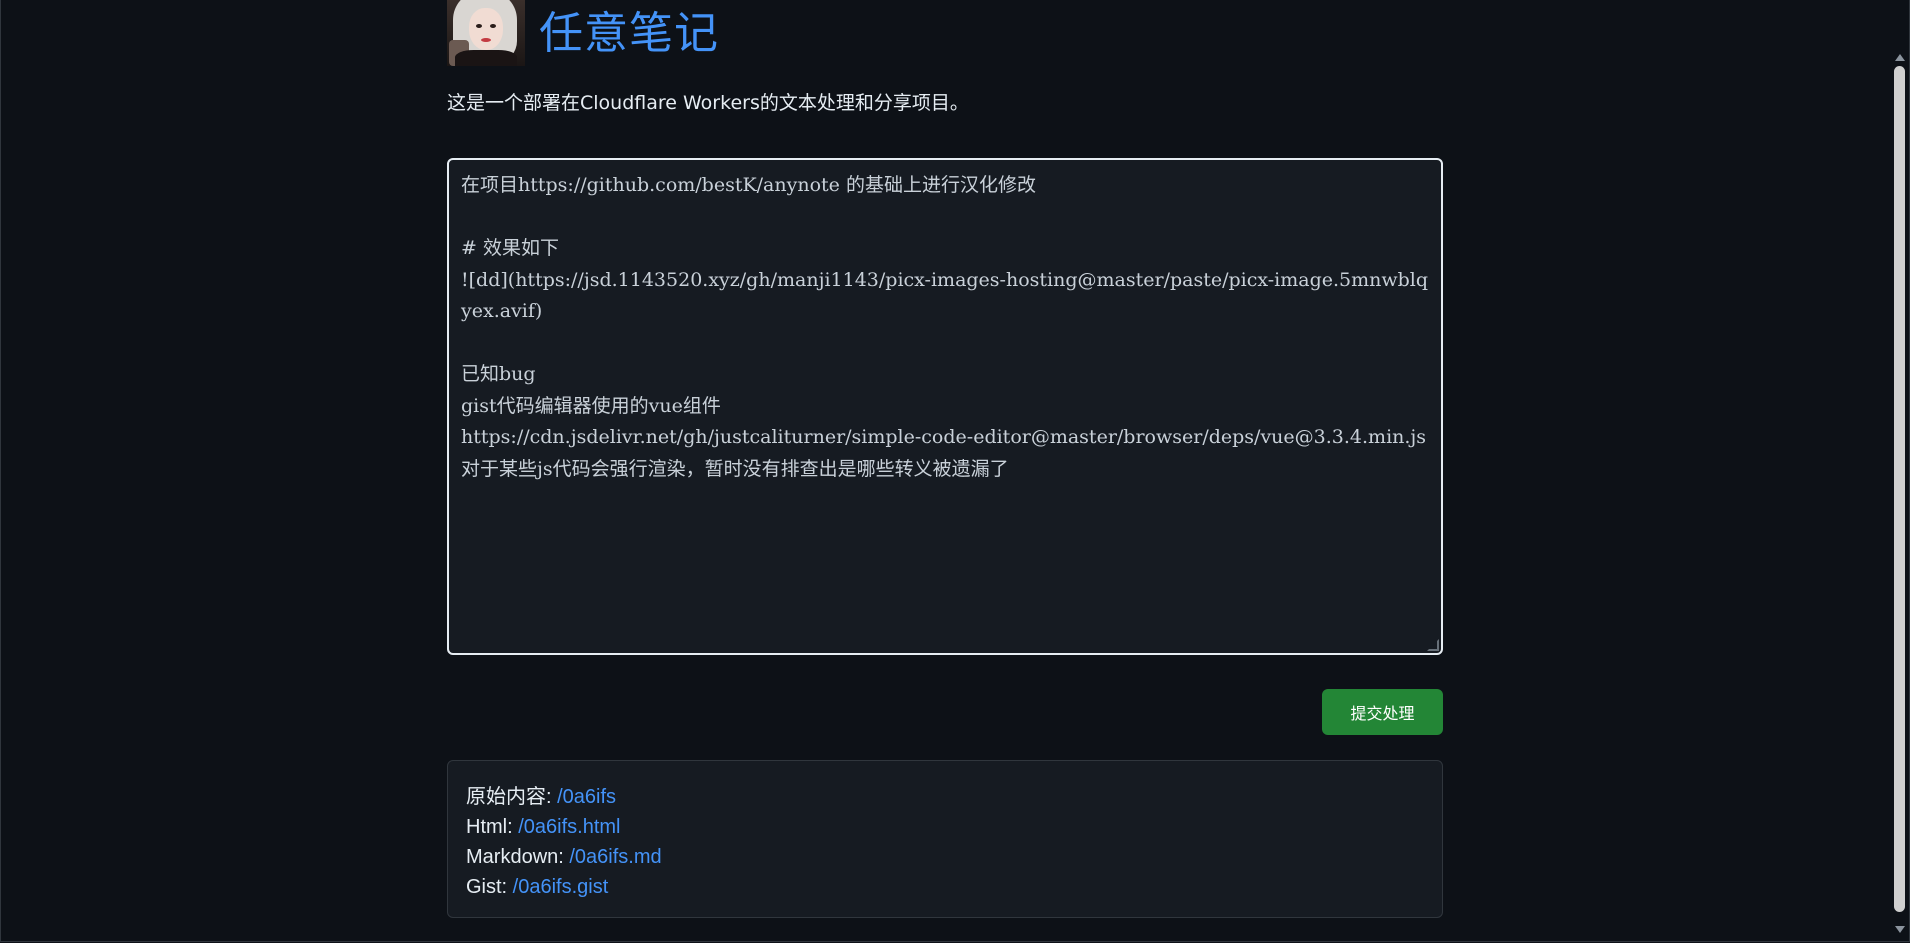 The width and height of the screenshot is (1910, 943). What do you see at coordinates (486, 33) in the screenshot?
I see `avatar` at bounding box center [486, 33].